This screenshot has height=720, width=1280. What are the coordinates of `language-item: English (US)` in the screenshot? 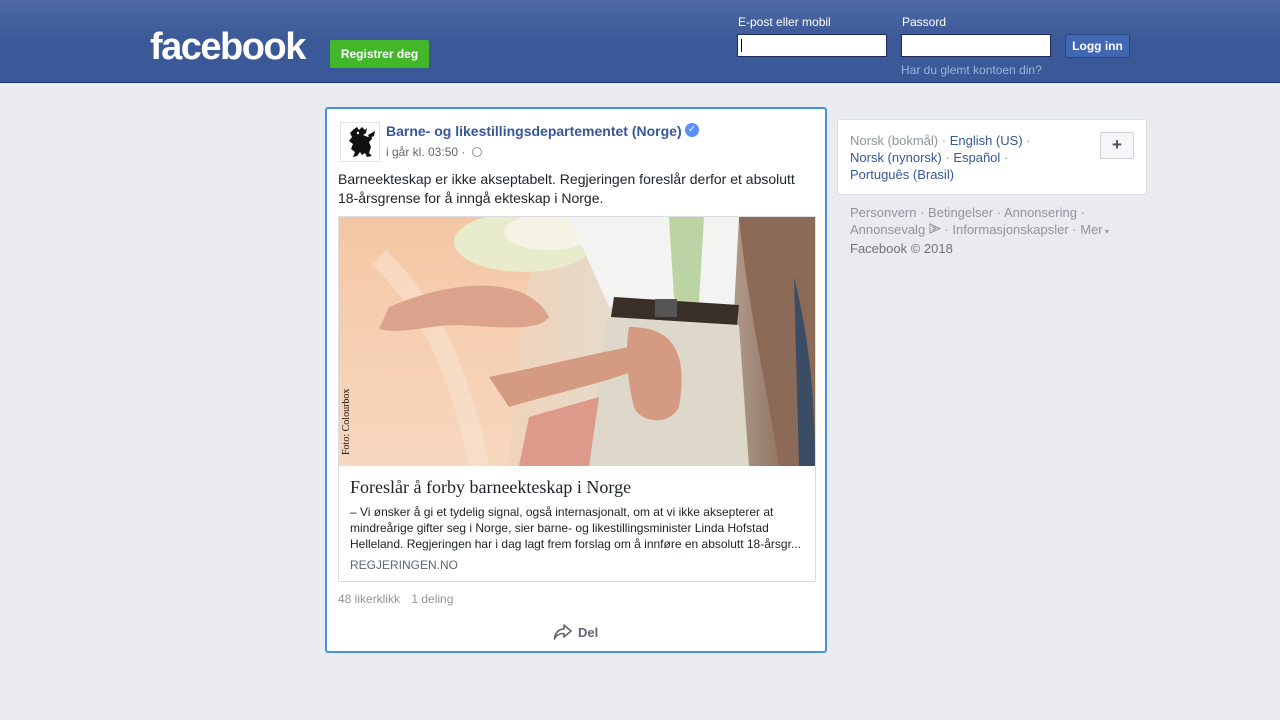 It's located at (986, 140).